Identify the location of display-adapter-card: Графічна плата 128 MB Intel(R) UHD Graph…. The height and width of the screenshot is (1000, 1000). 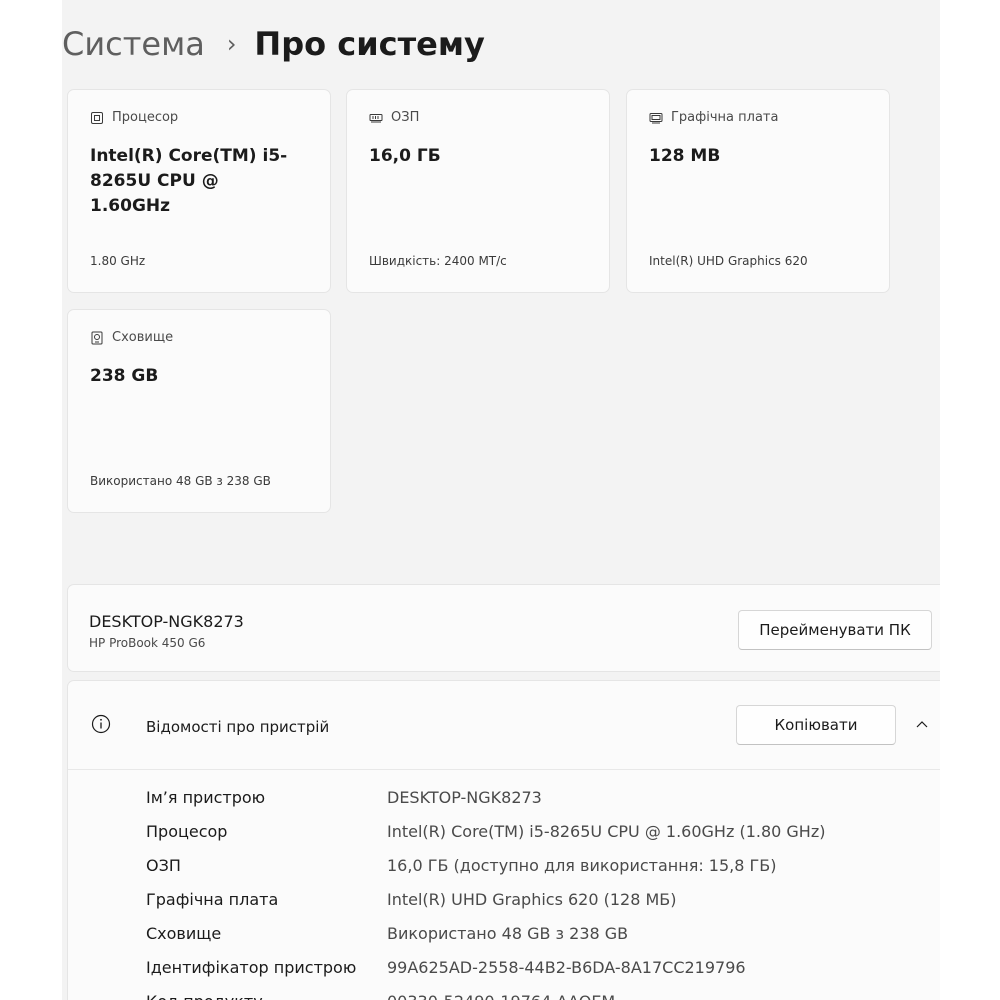
(758, 191).